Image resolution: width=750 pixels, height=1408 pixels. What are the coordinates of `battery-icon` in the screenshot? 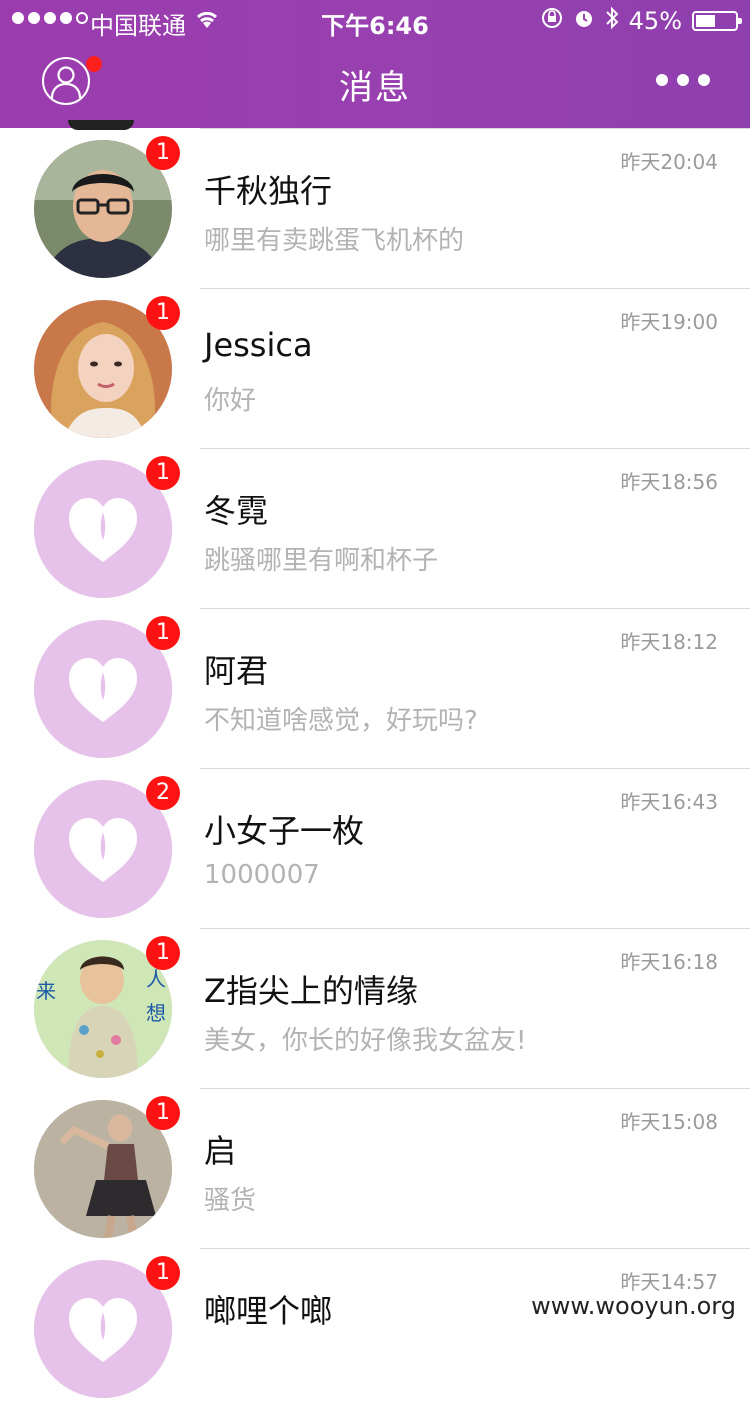 It's located at (717, 21).